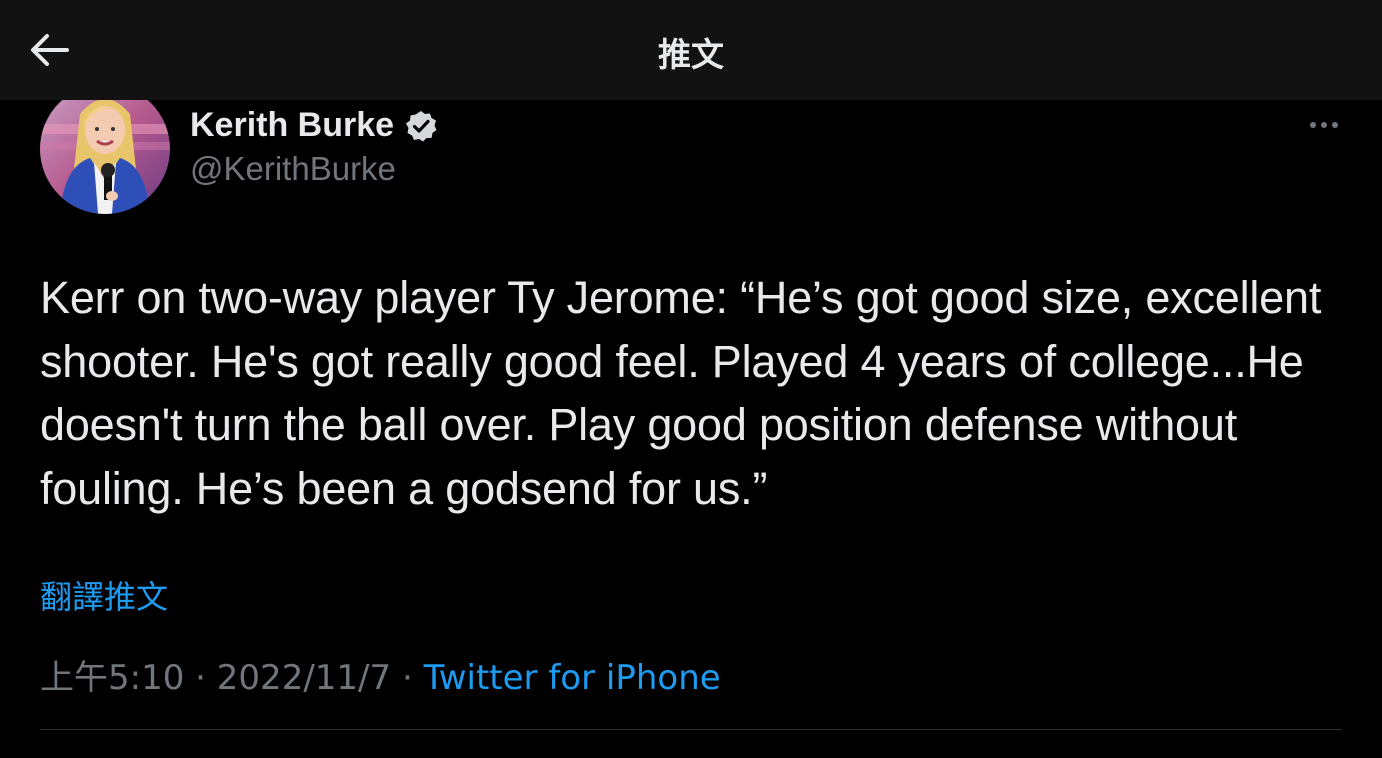  I want to click on author-name: Kerith Burke, so click(292, 125).